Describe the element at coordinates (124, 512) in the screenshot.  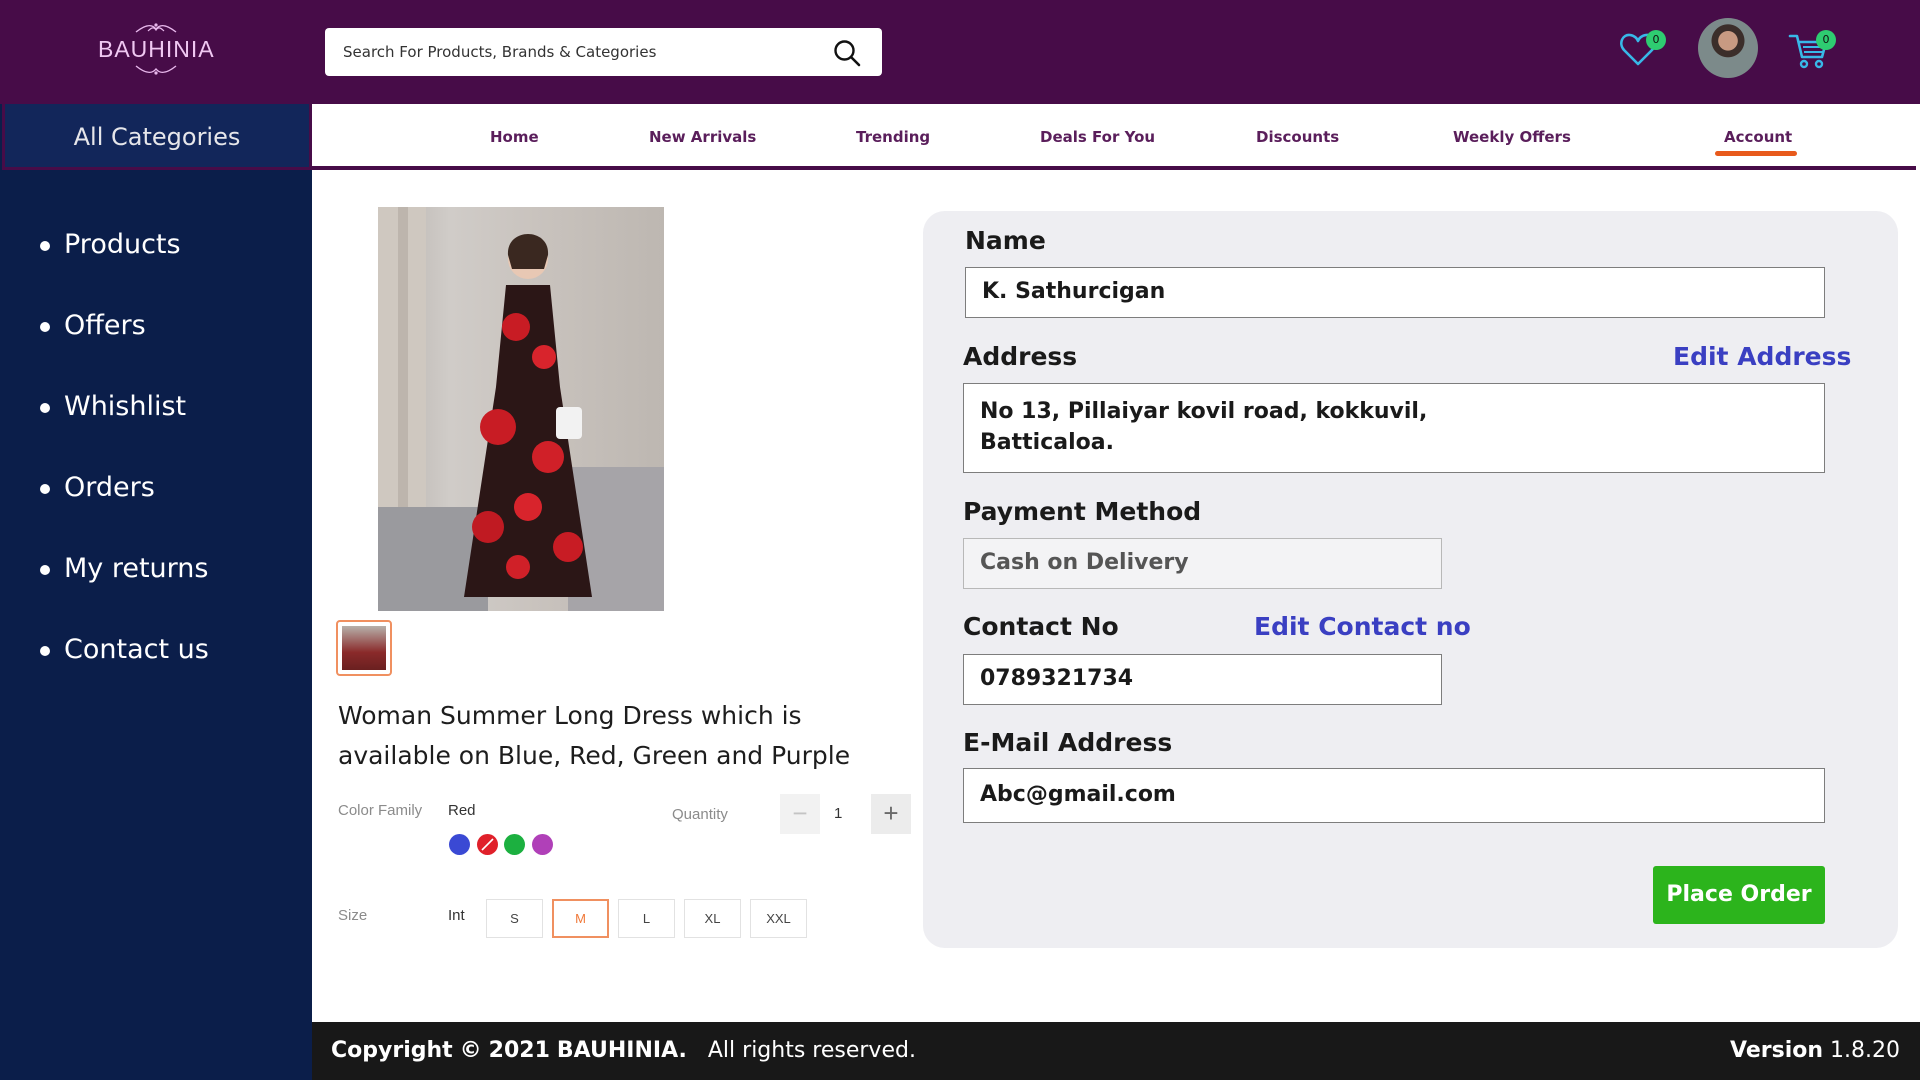
I see `sidebar-item-orders: Orders` at that location.